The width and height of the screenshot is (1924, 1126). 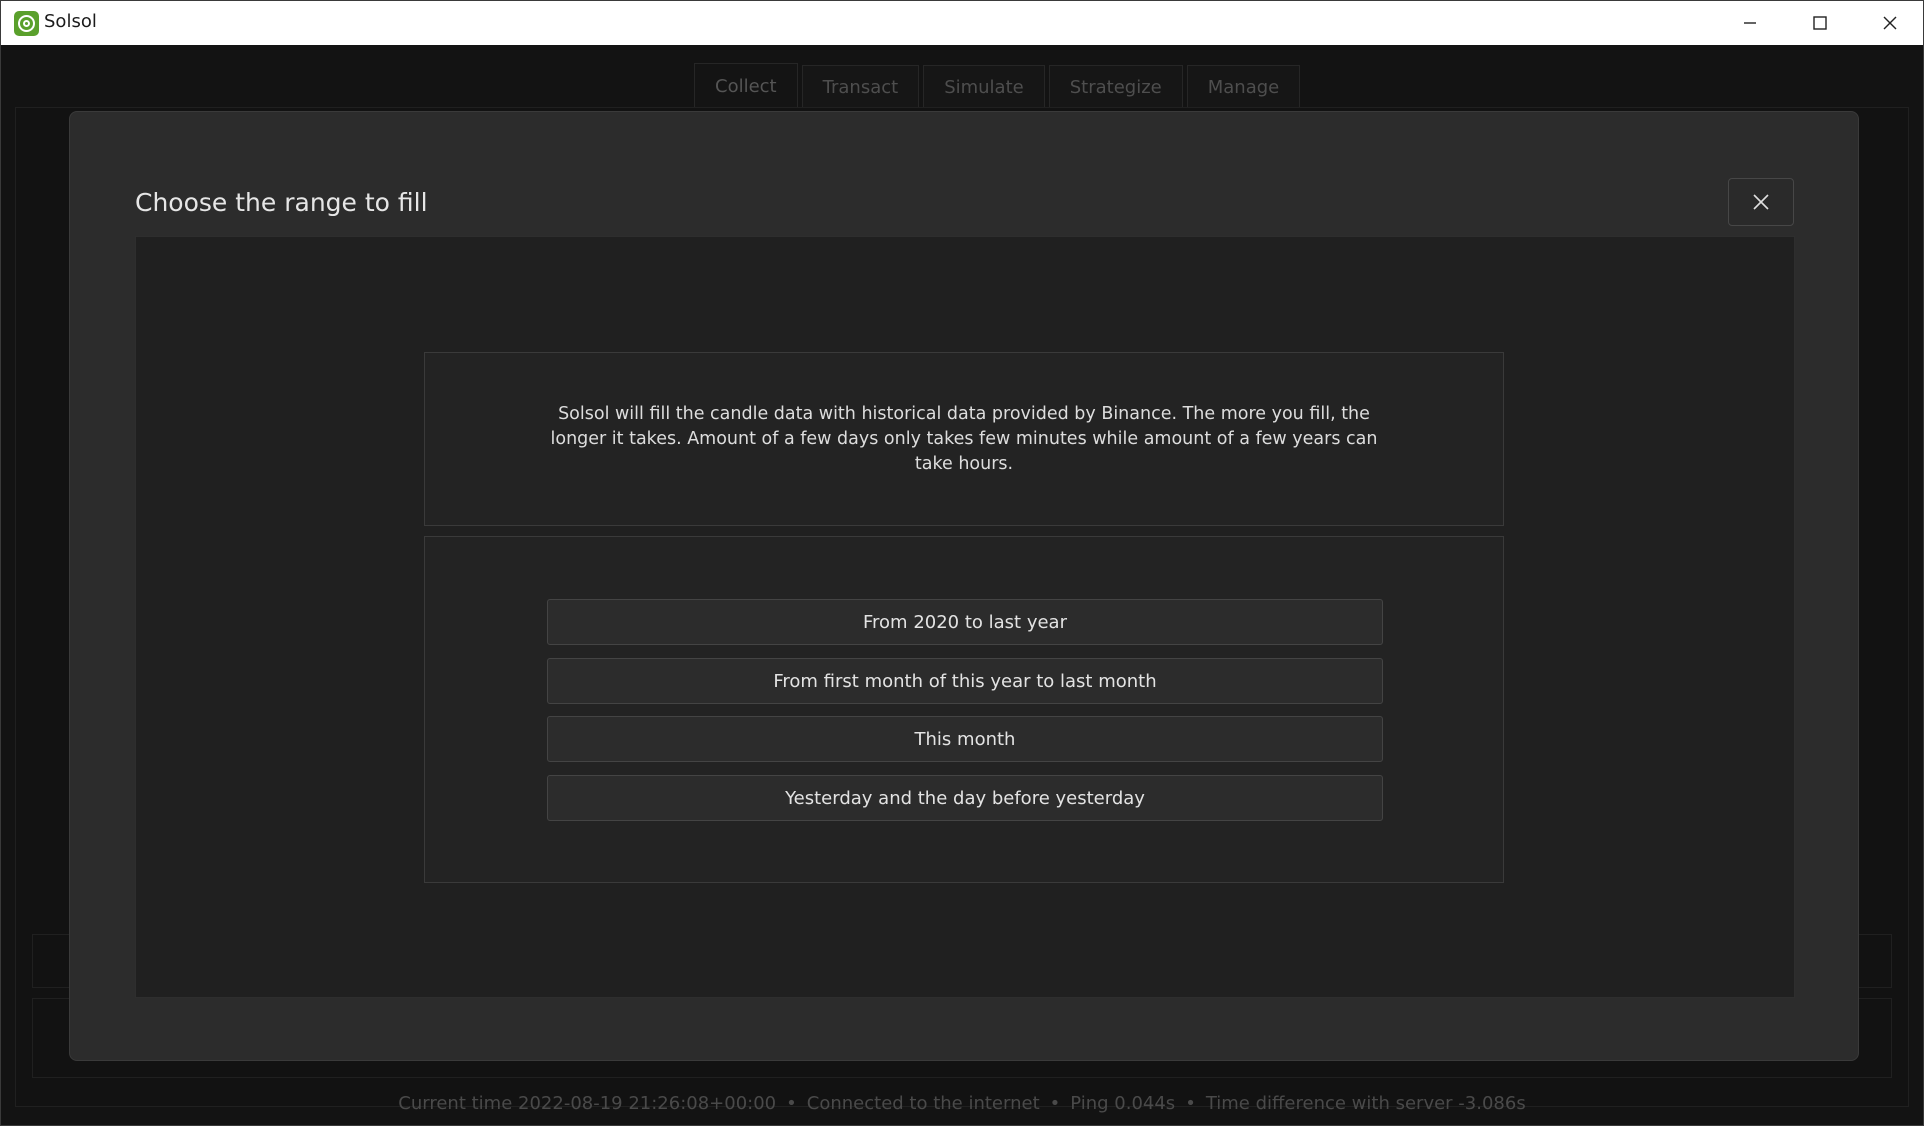 I want to click on tab-collect: Collect, so click(x=746, y=86).